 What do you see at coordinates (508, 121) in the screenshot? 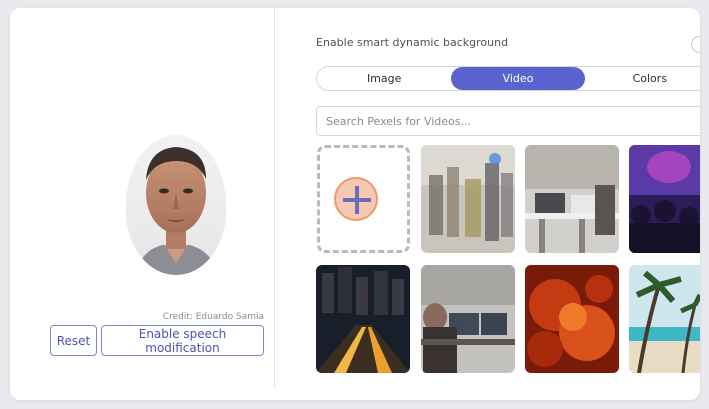
I see `video-search-input` at bounding box center [508, 121].